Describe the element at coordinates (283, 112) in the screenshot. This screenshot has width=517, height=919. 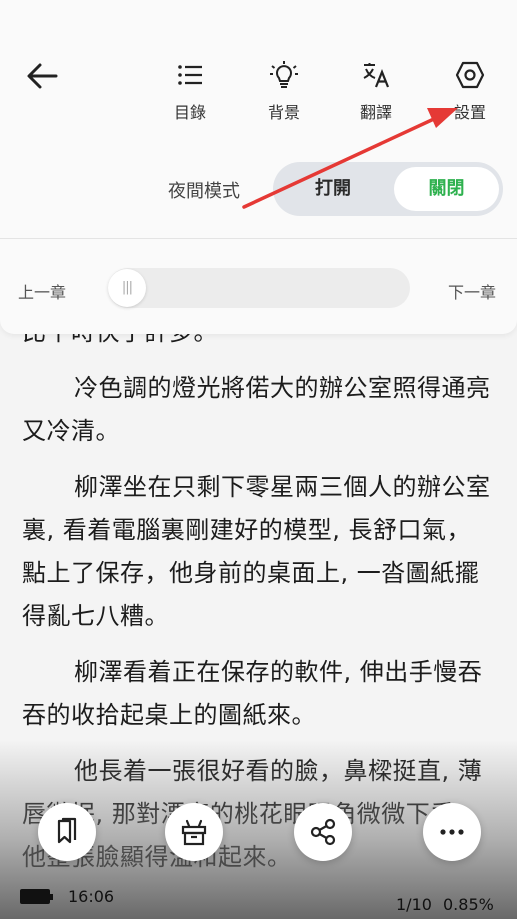
I see `background-label: 背景` at that location.